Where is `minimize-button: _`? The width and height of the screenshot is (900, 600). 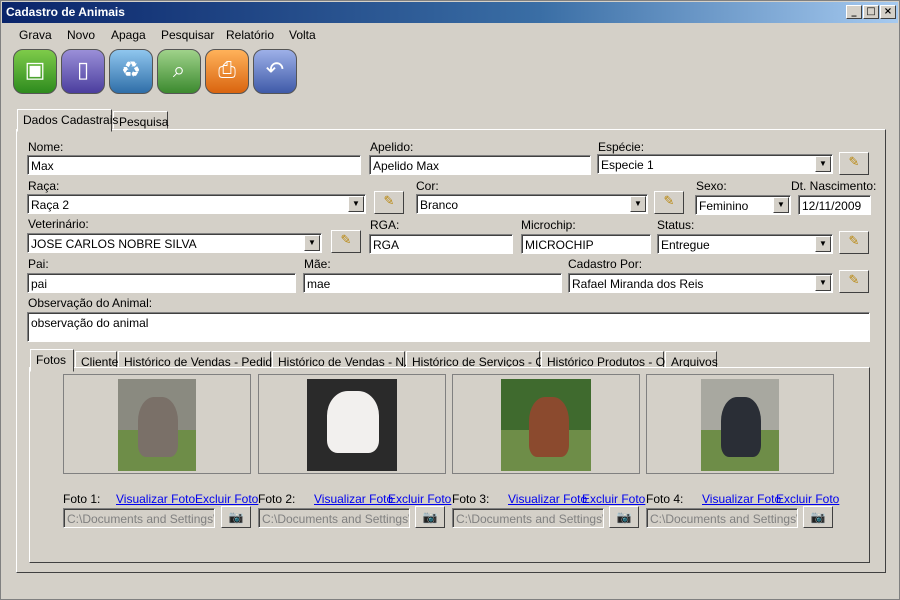
minimize-button: _ is located at coordinates (854, 12).